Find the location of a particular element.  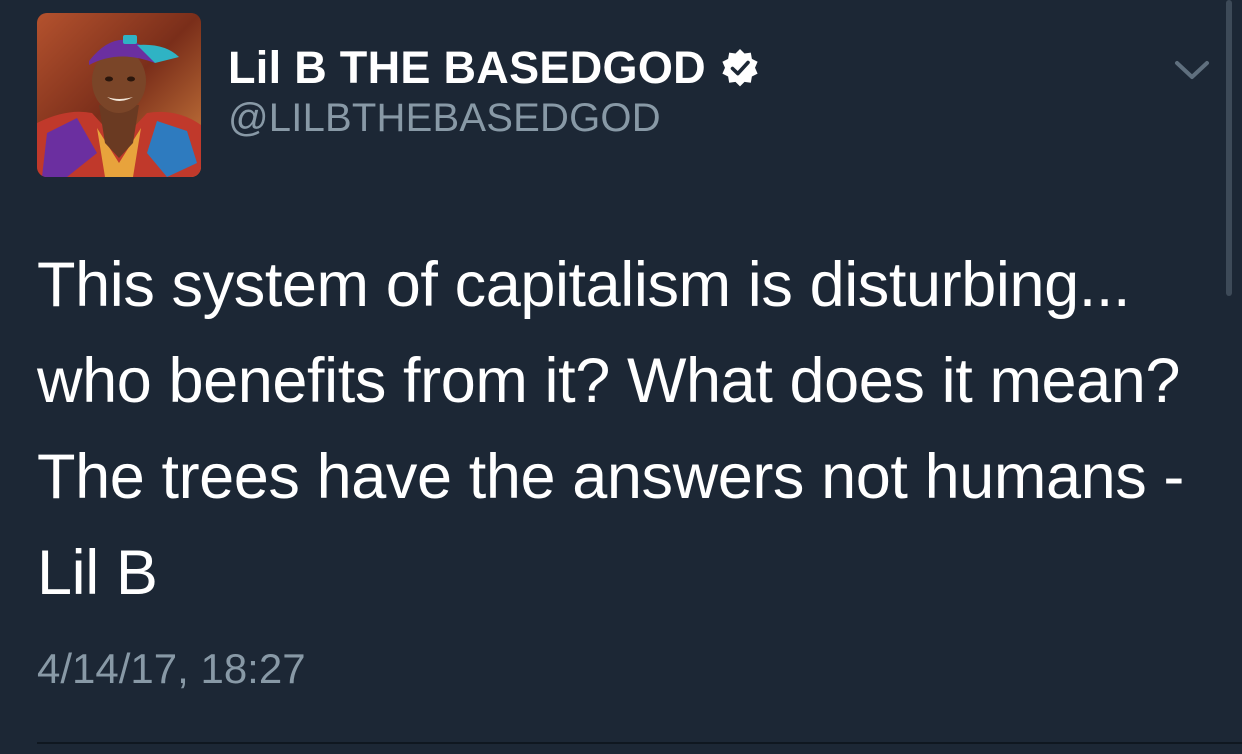

avatar is located at coordinates (119, 95).